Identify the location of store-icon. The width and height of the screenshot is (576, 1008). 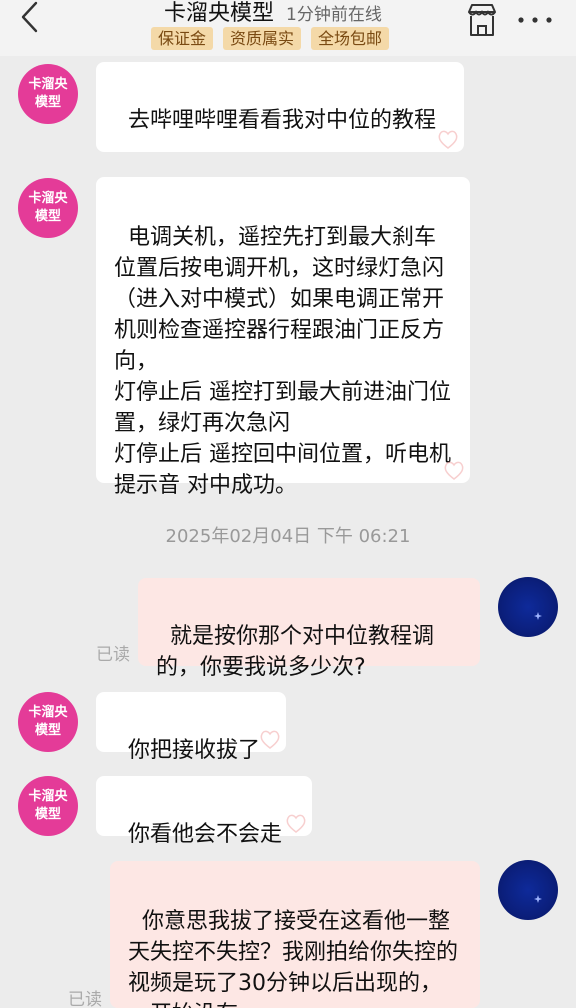
(482, 20).